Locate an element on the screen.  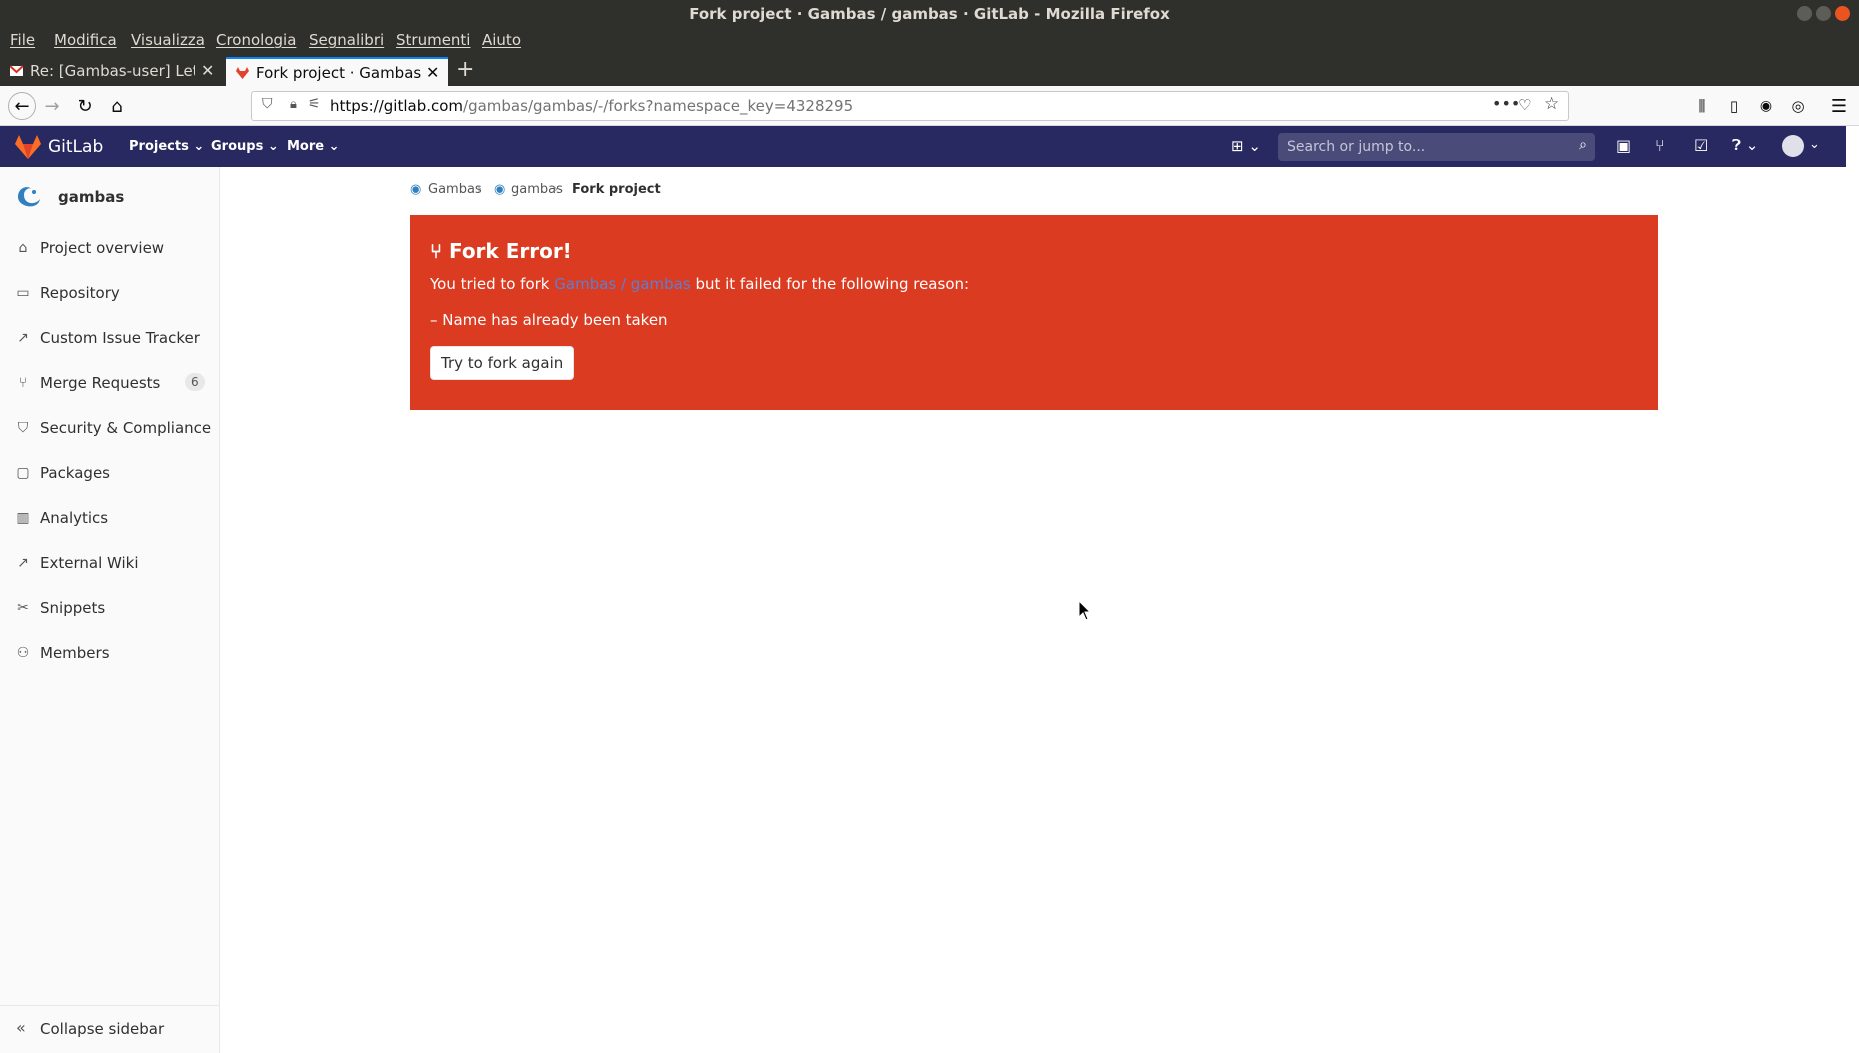
nav-projects: Projects ⌄ is located at coordinates (166, 146).